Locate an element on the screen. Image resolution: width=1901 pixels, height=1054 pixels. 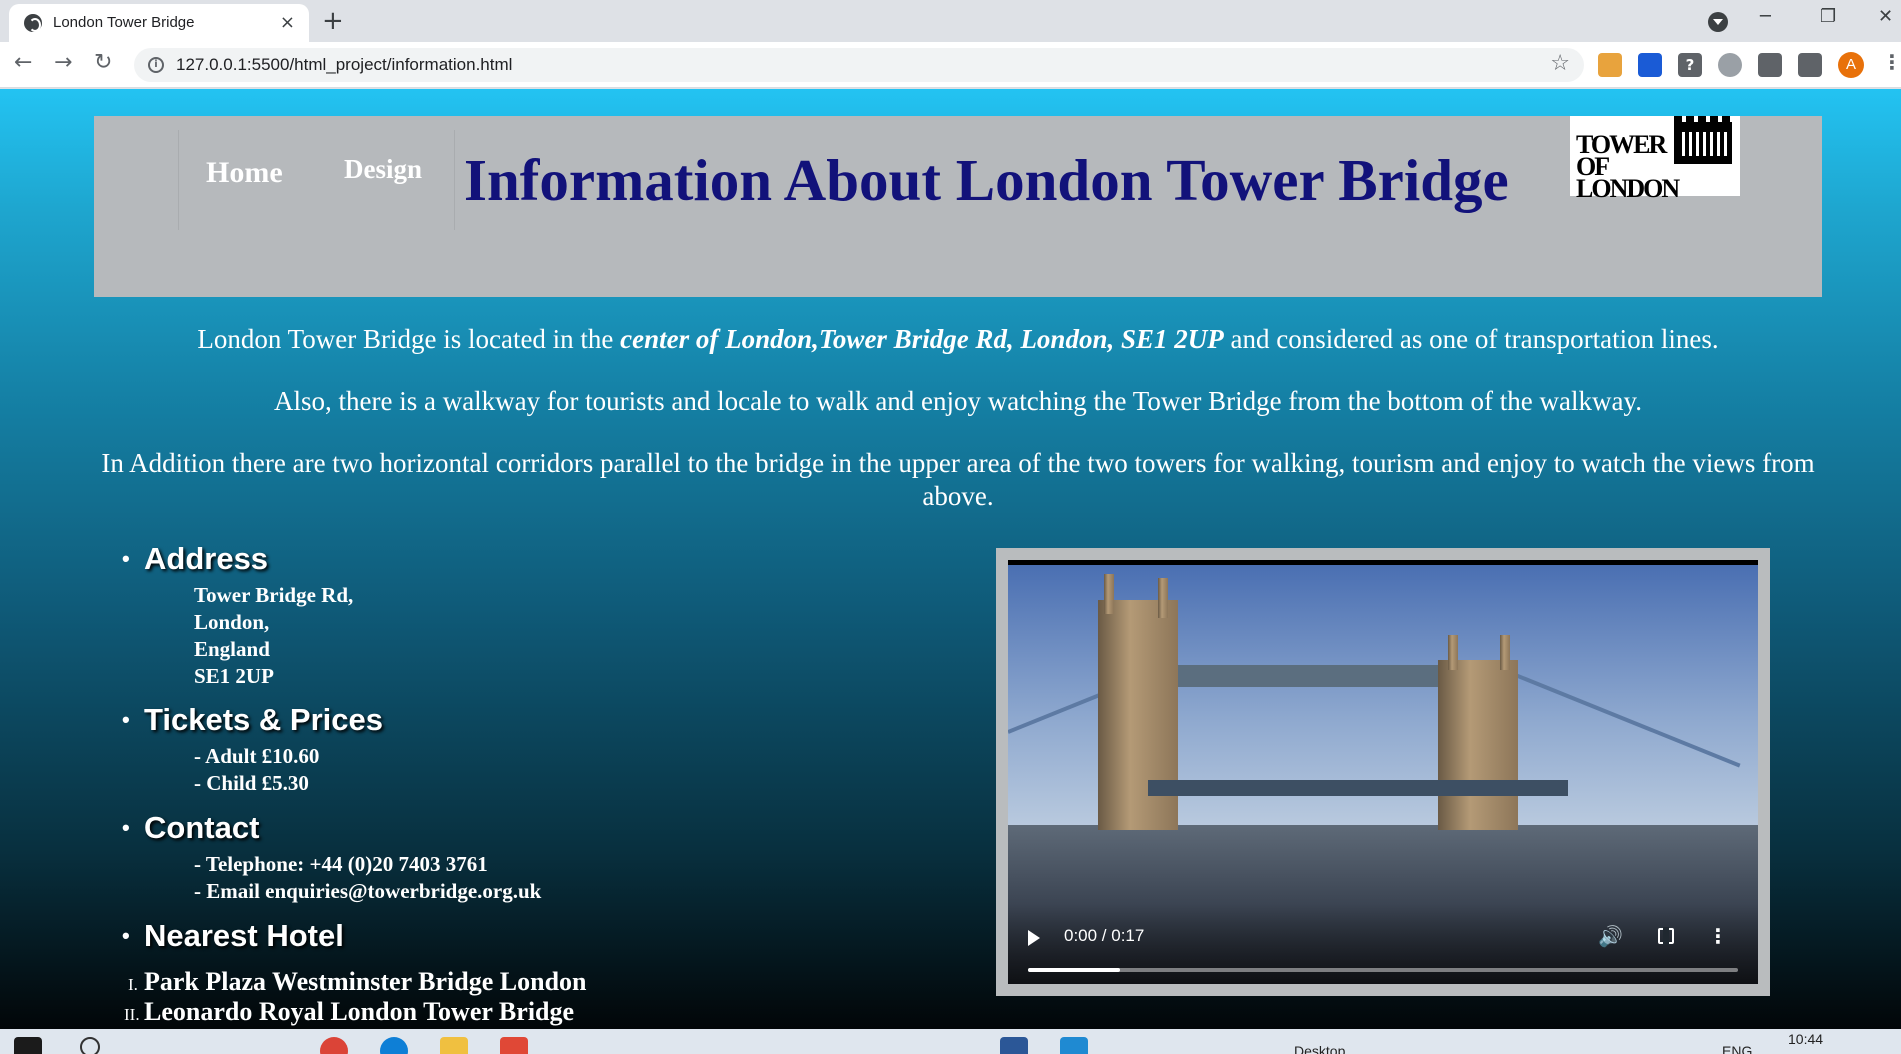
bookmark-star-icon: ☆ is located at coordinates (1560, 63).